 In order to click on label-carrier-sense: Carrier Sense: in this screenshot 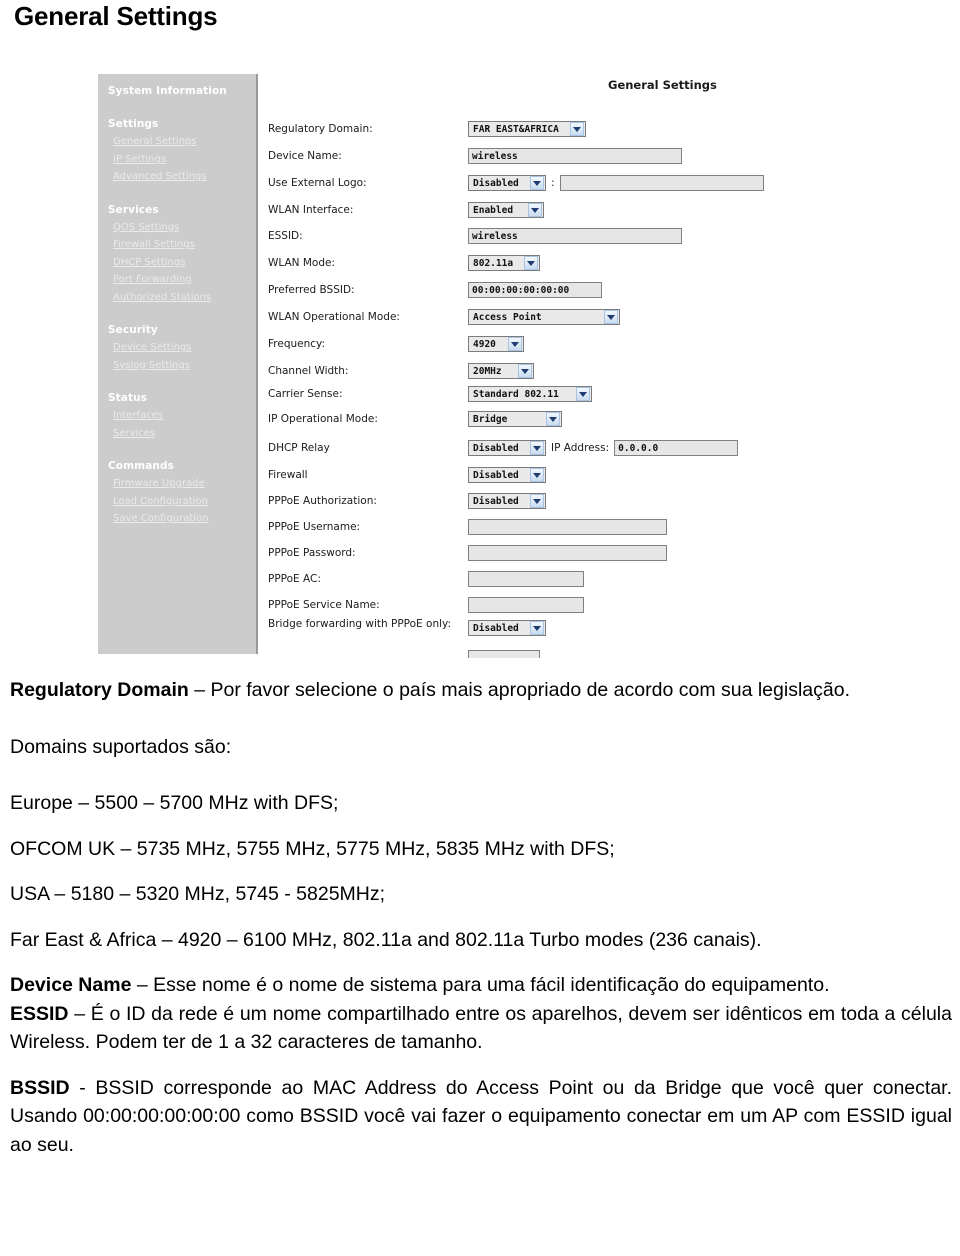, I will do `click(305, 394)`.